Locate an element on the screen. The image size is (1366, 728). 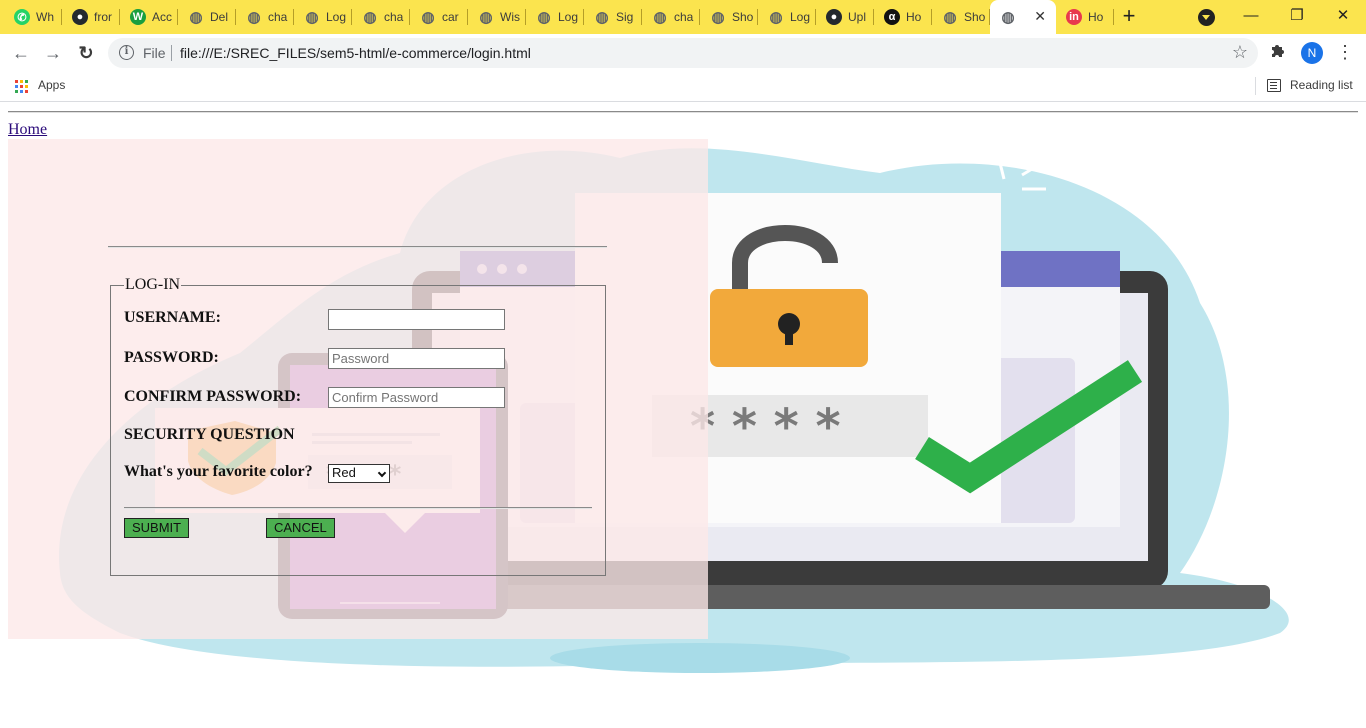
browser-tab: ◍ Del is located at coordinates (207, 17).